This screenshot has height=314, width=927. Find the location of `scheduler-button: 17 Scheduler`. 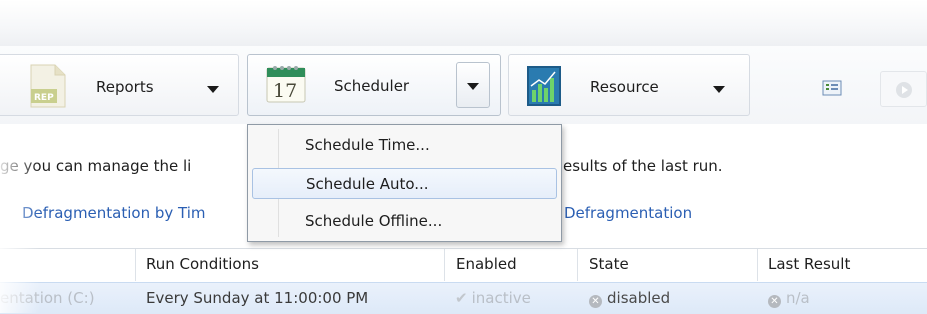

scheduler-button: 17 Scheduler is located at coordinates (374, 85).